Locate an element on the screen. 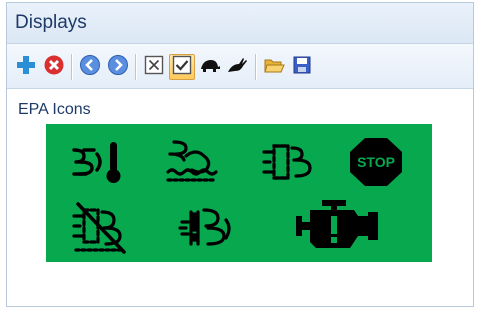 Image resolution: width=478 pixels, height=311 pixels. section-label: EPA Icons is located at coordinates (54, 109).